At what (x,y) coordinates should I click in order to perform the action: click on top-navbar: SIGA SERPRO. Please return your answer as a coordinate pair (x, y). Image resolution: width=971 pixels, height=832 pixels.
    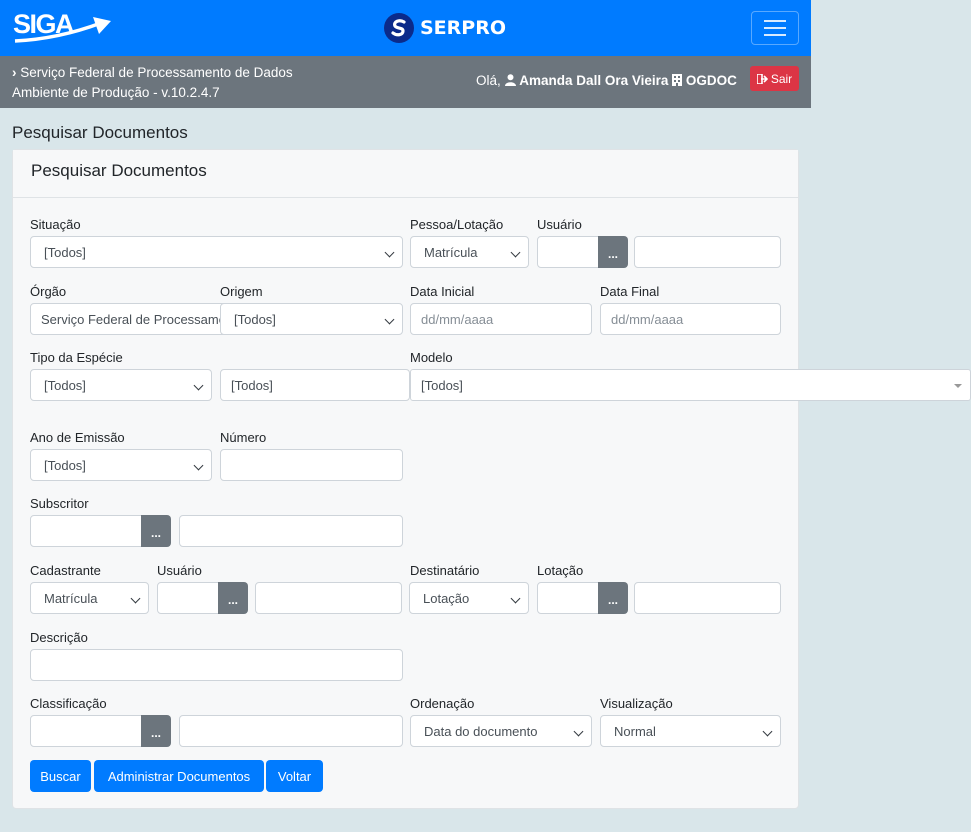
    Looking at the image, I should click on (405, 28).